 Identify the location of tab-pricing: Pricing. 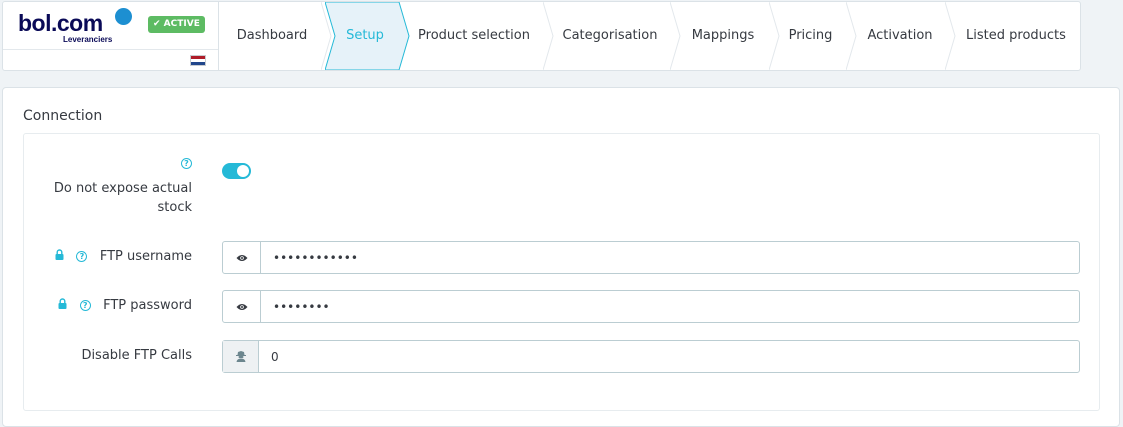
(817, 36).